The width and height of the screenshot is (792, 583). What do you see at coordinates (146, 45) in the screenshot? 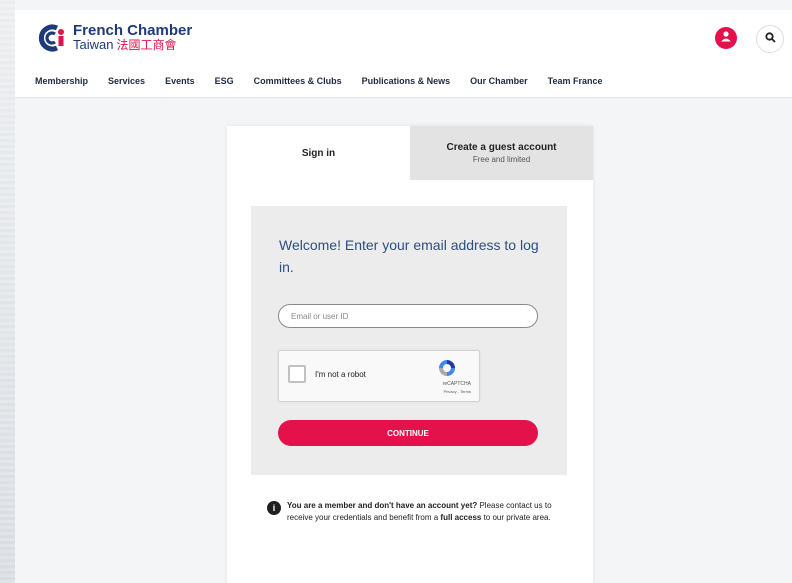
I see `logo-subtitle-zh: 法國工商會` at bounding box center [146, 45].